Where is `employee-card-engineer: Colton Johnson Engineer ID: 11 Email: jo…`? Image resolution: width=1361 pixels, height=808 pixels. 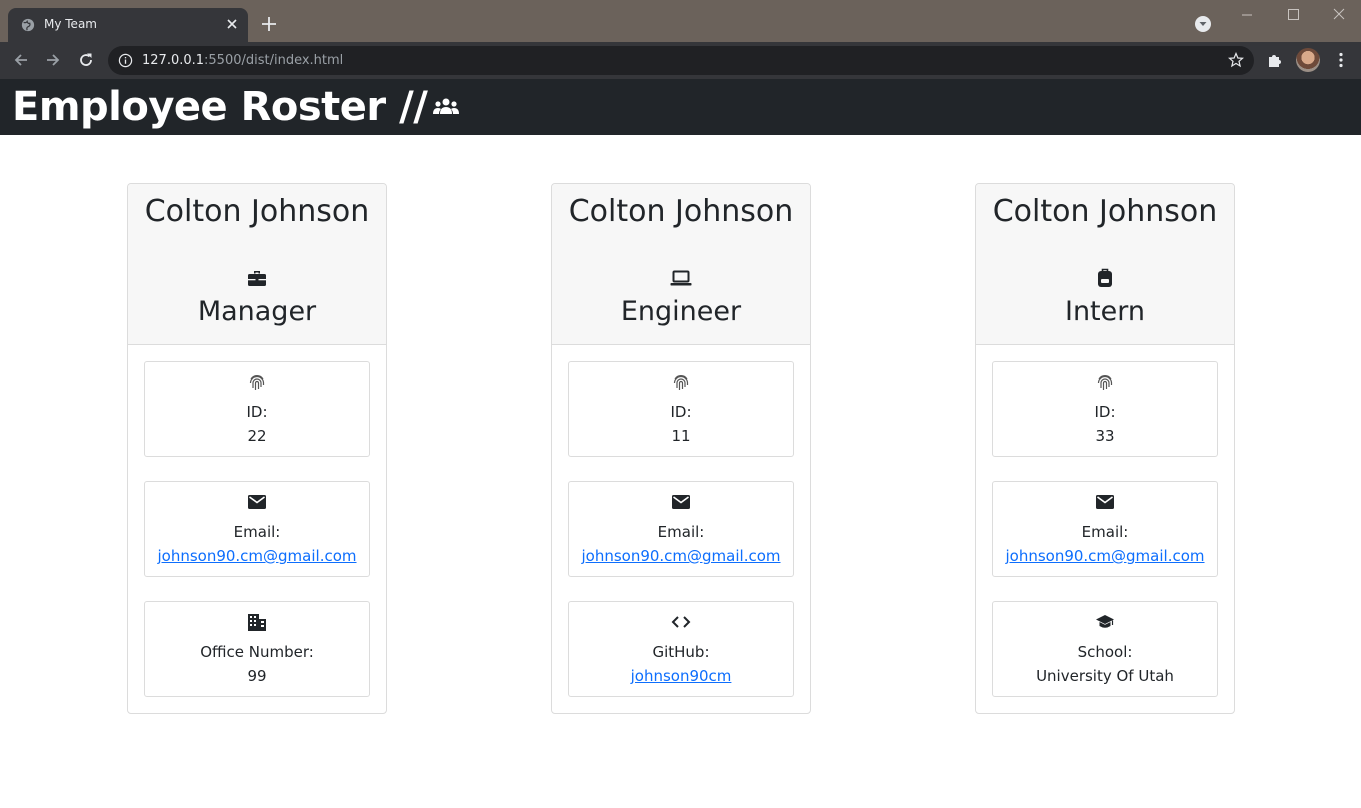 employee-card-engineer: Colton Johnson Engineer ID: 11 Email: jo… is located at coordinates (681, 448).